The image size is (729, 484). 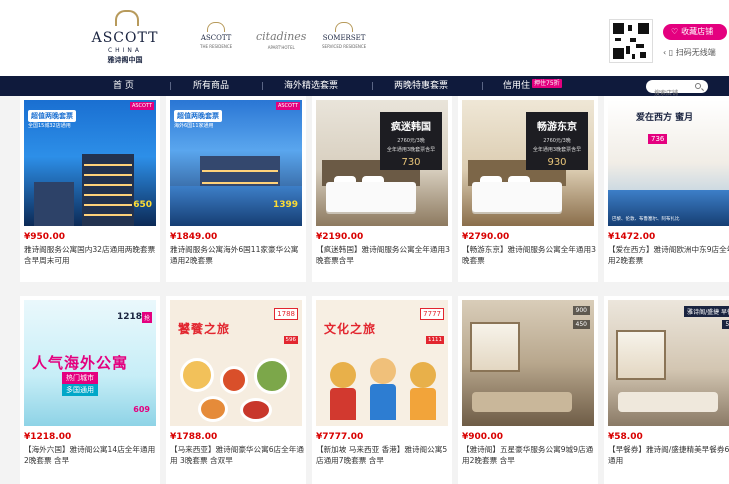 I want to click on product-image: 900 450, so click(x=528, y=363).